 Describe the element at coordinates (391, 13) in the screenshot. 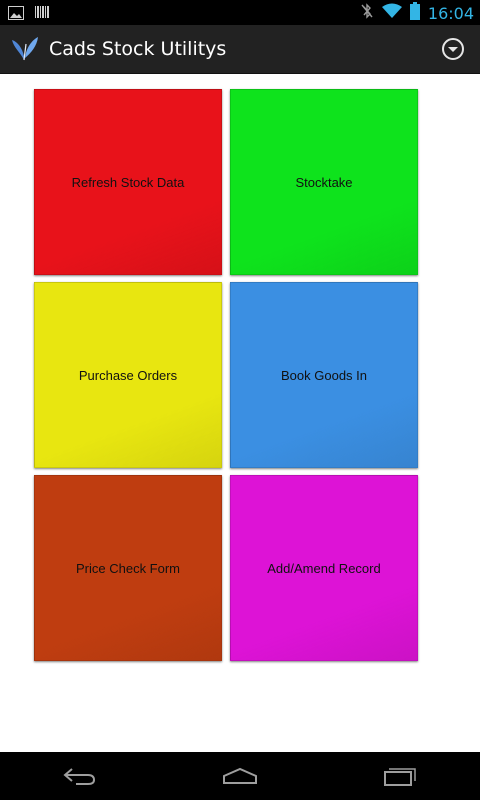

I see `wifi-icon` at that location.